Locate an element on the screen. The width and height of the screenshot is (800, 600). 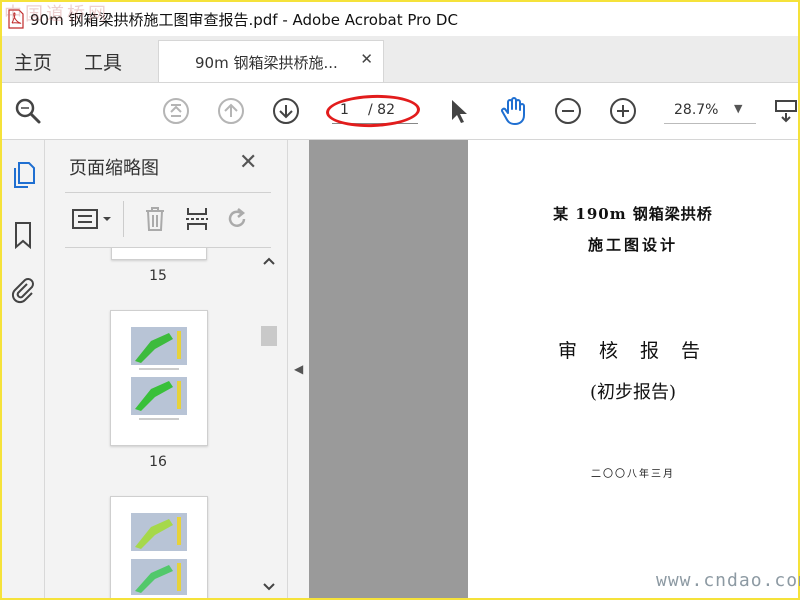
prev-page-icon is located at coordinates (231, 111).